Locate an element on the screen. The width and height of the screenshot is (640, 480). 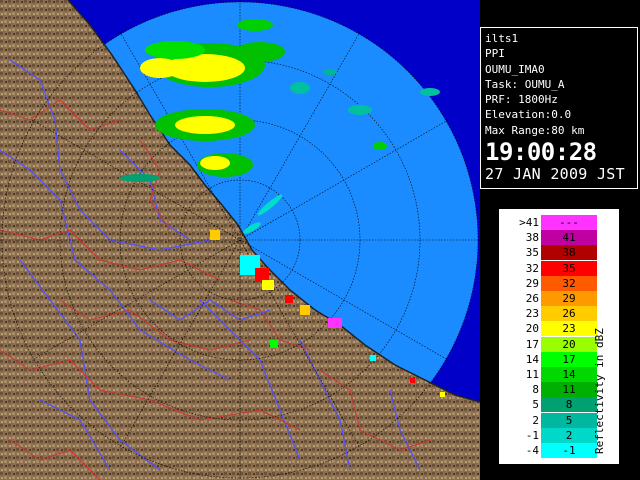
legend-high-value: --- is located at coordinates (569, 222).